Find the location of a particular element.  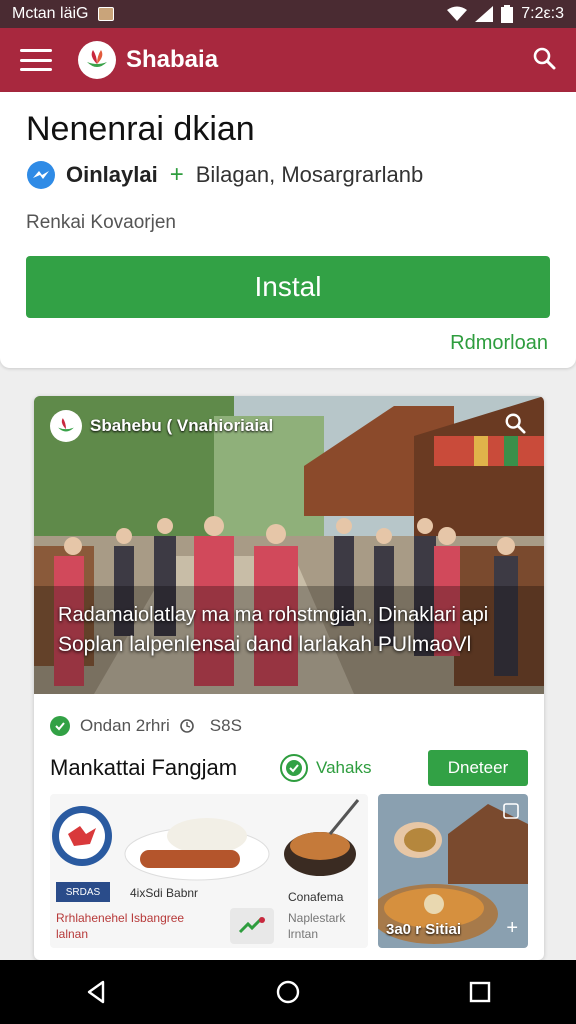

edit-icon is located at coordinates (252, 926).